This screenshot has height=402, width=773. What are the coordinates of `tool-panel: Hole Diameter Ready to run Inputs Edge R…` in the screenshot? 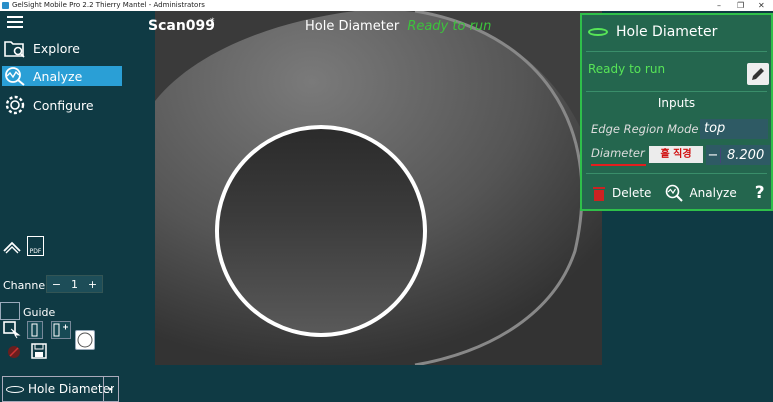 It's located at (676, 112).